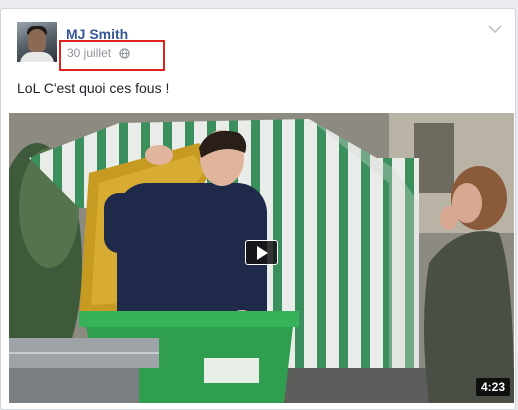 This screenshot has height=410, width=518. What do you see at coordinates (89, 53) in the screenshot?
I see `post-date: 30 juillet` at bounding box center [89, 53].